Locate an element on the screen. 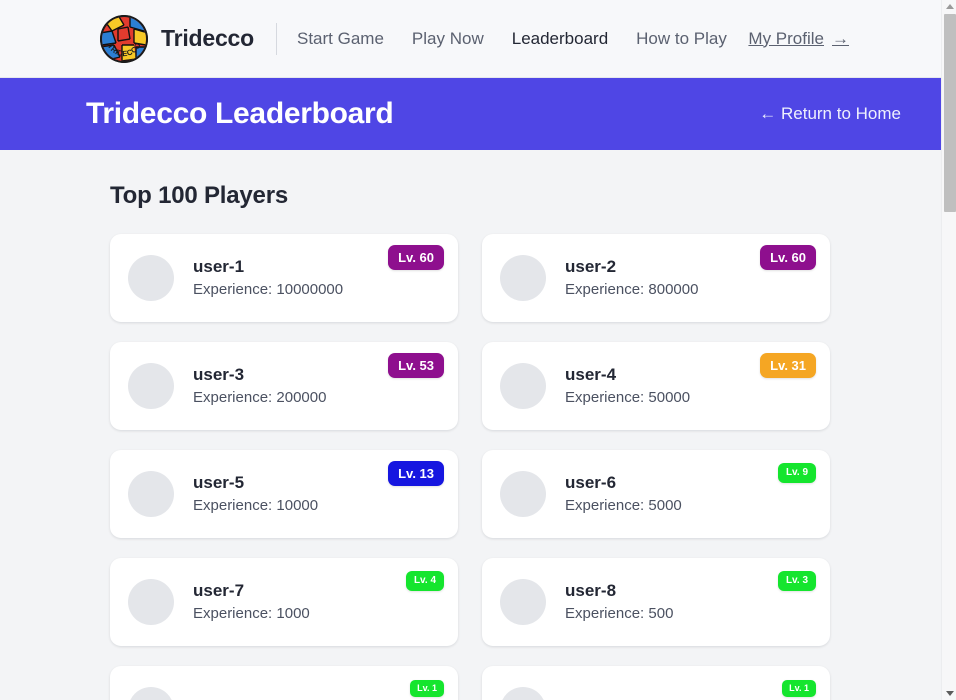 The width and height of the screenshot is (956, 700). nav-link-leaderboard: Leaderboard is located at coordinates (560, 39).